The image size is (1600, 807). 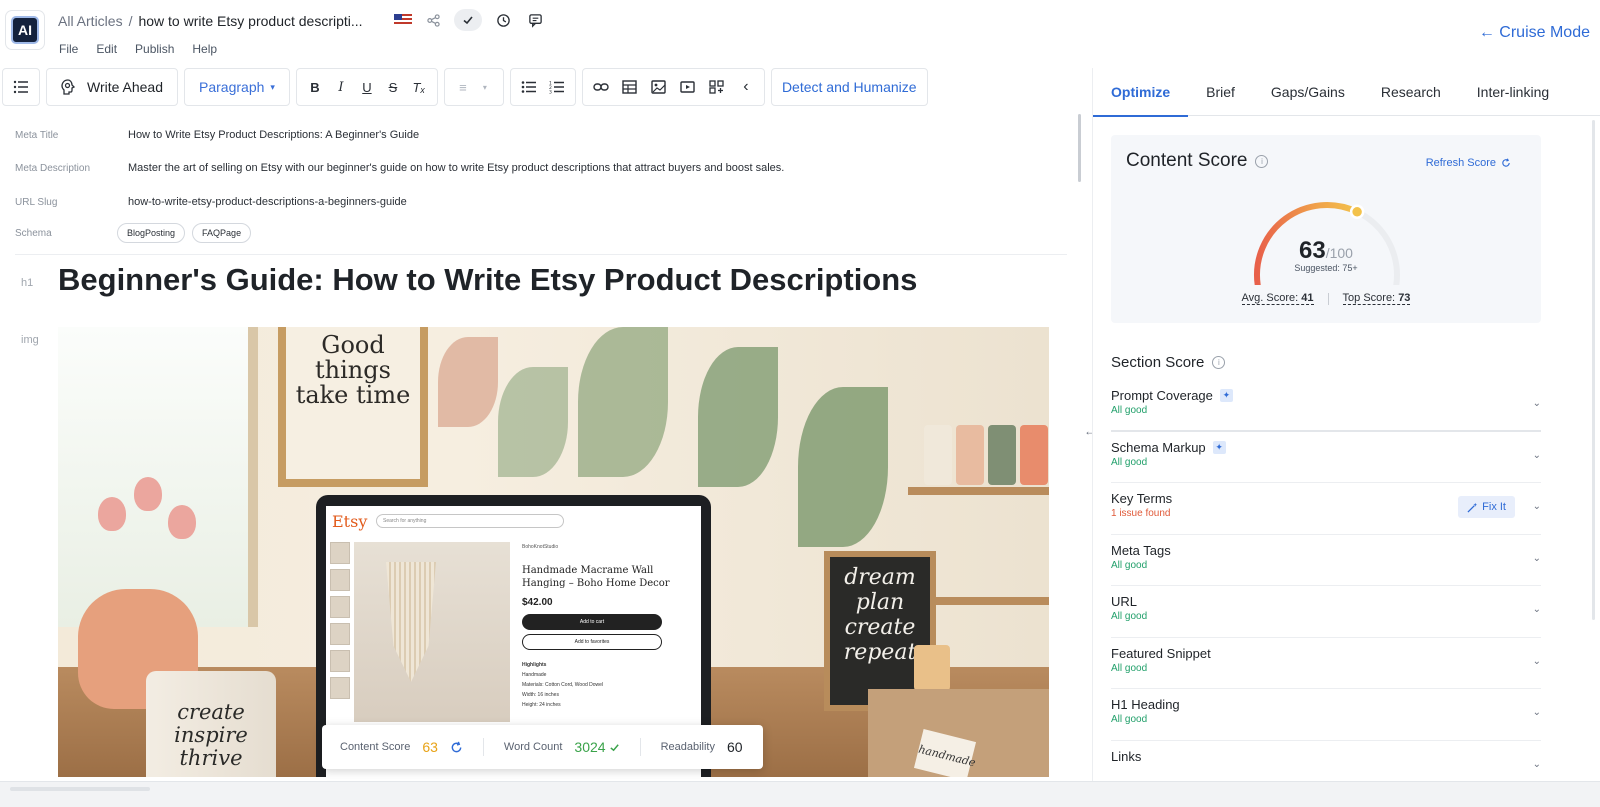 I want to click on tab-gaps-gains: Gaps/Gains, so click(x=1308, y=92).